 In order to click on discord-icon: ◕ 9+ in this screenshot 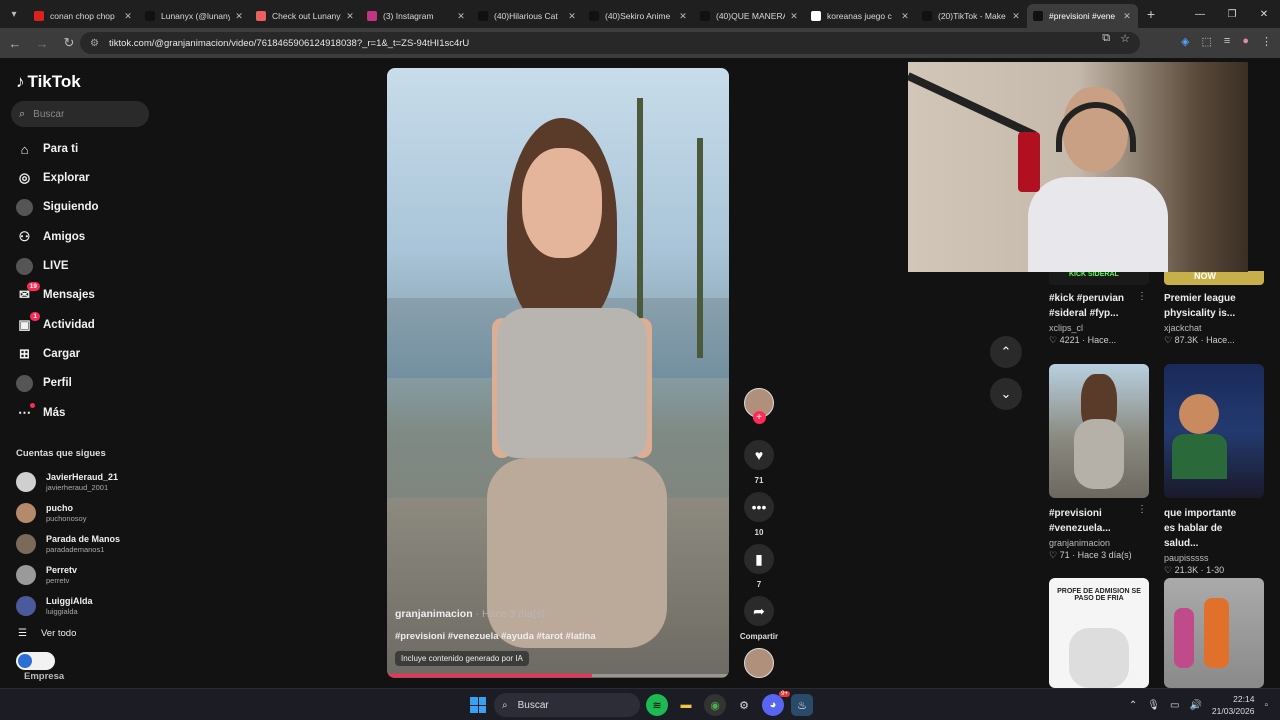, I will do `click(776, 703)`.